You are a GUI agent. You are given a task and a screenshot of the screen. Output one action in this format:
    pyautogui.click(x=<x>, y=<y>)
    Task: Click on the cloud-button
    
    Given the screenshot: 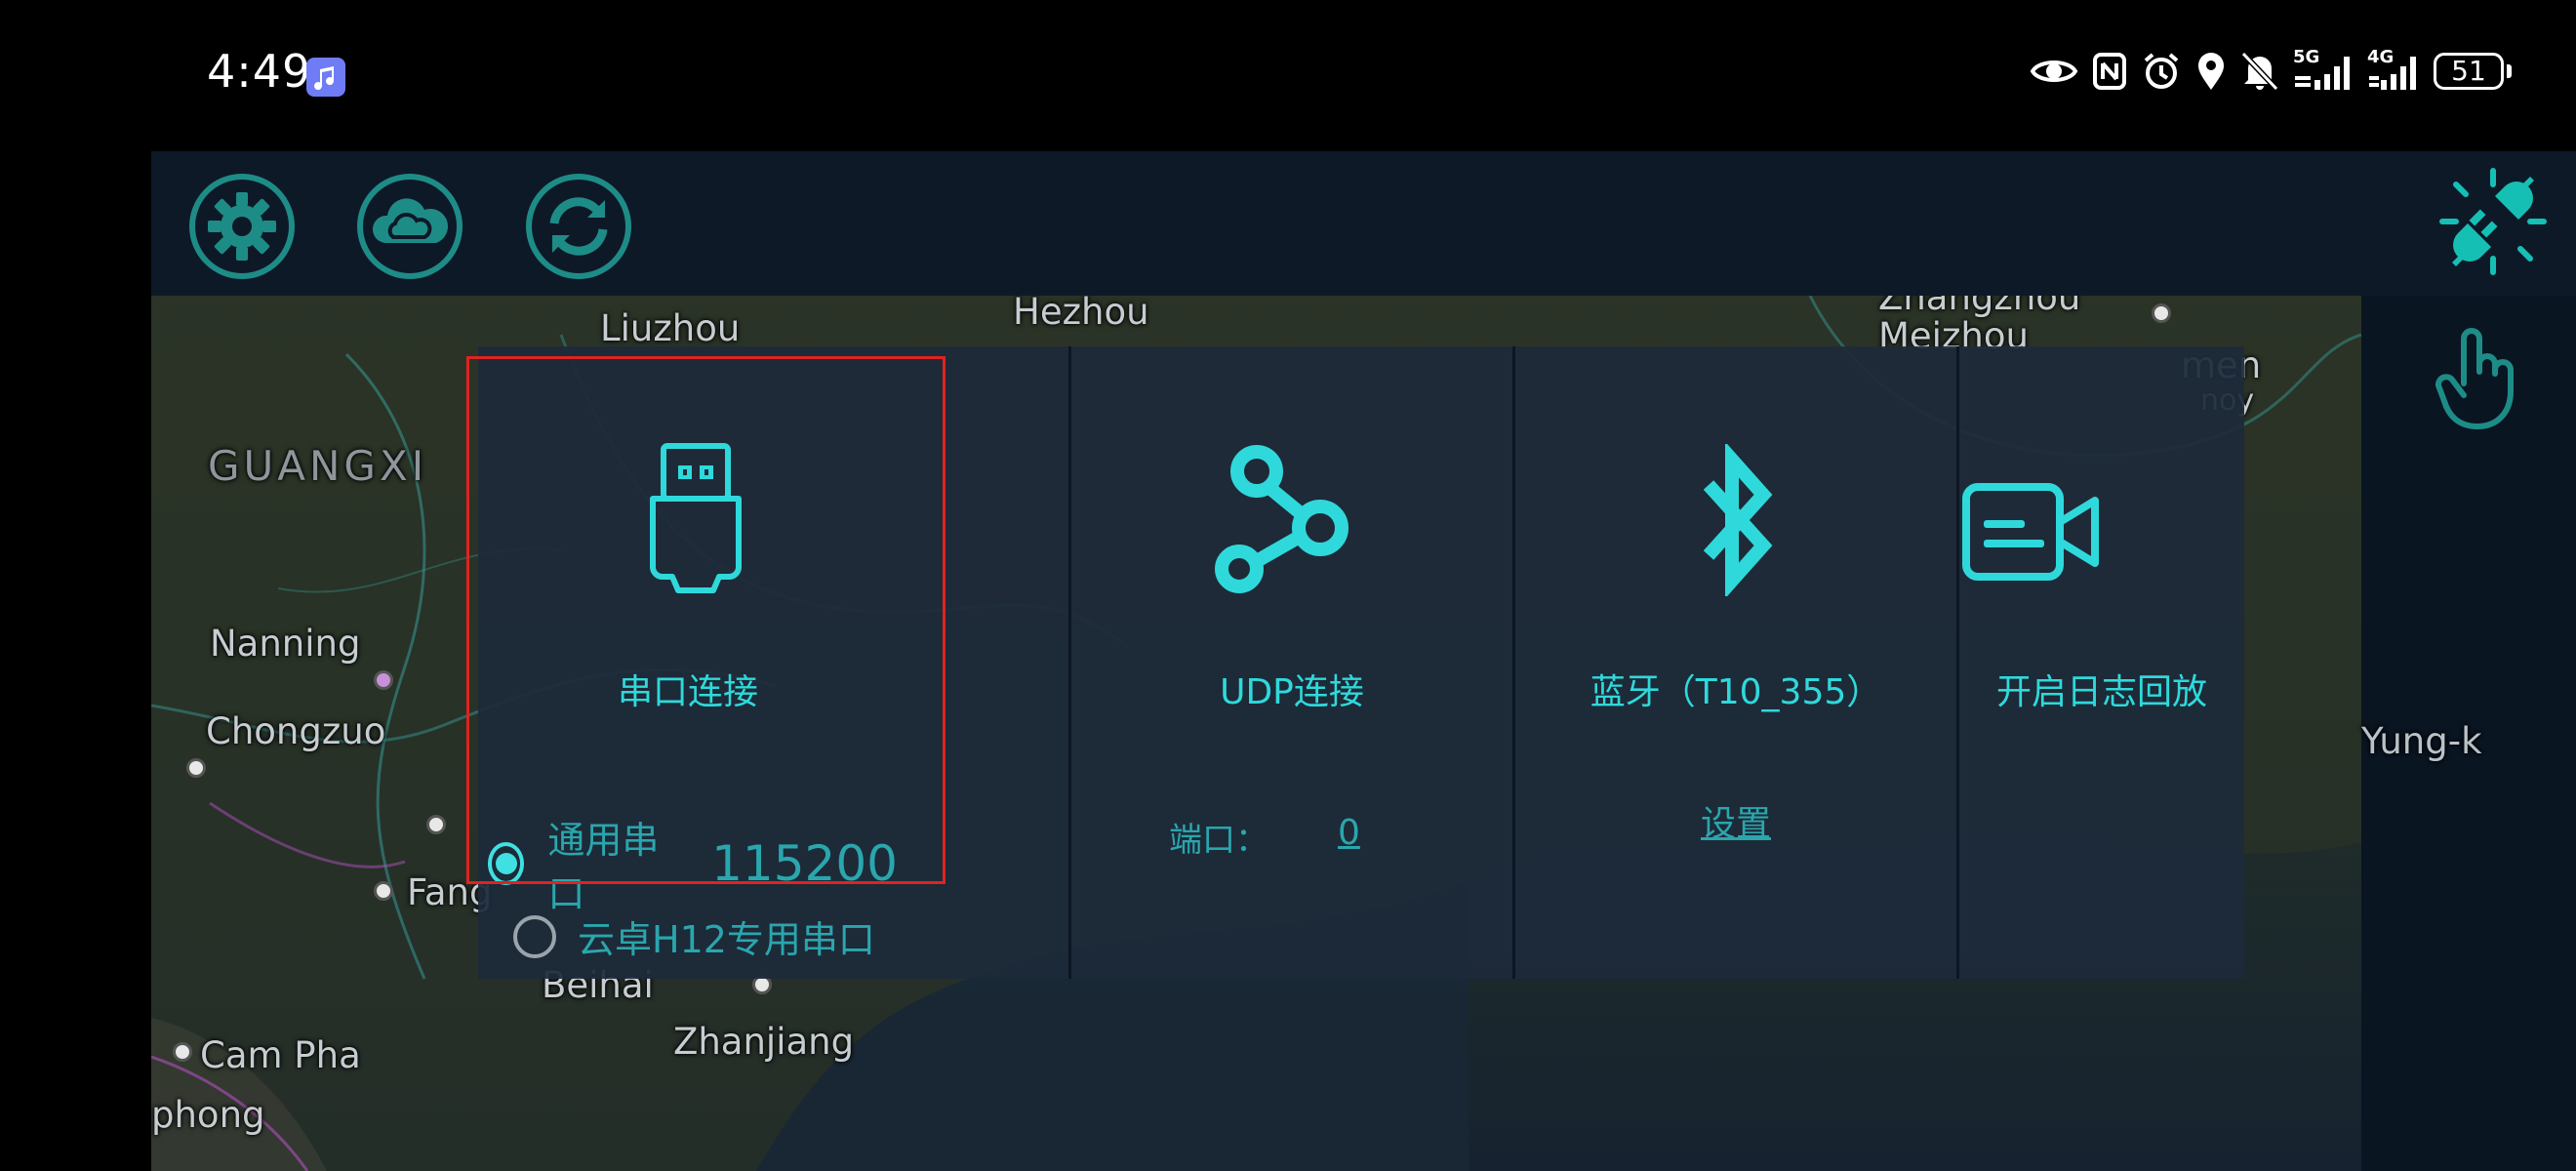 What is the action you would take?
    pyautogui.click(x=409, y=226)
    